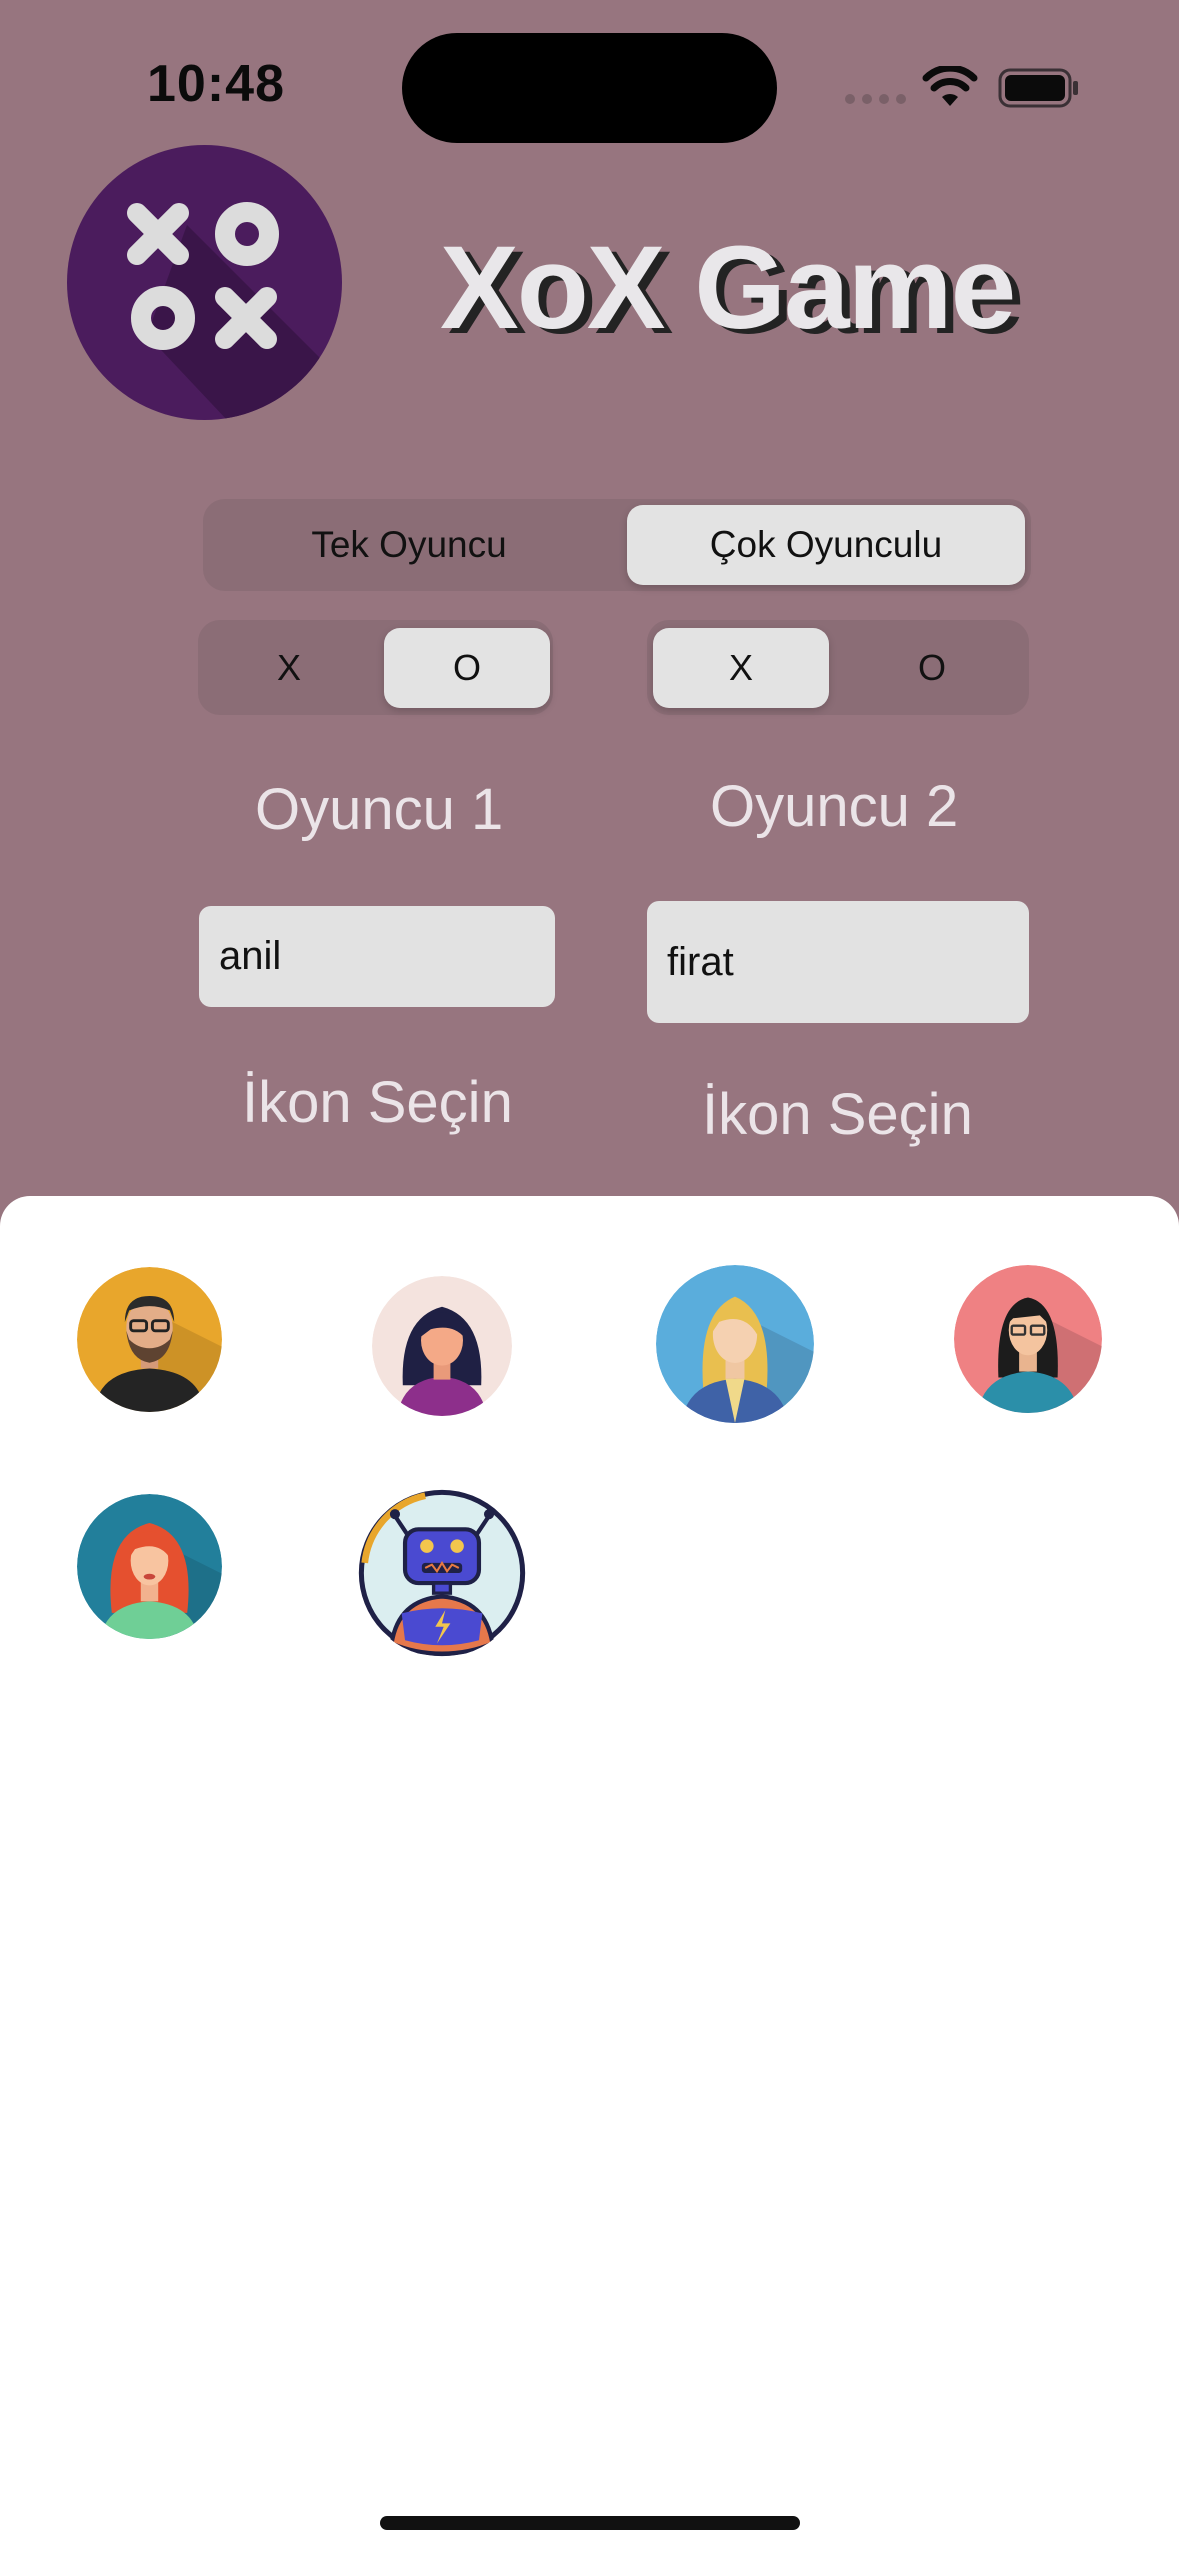  I want to click on man-beard-glasses-avatar-icon, so click(149, 1339).